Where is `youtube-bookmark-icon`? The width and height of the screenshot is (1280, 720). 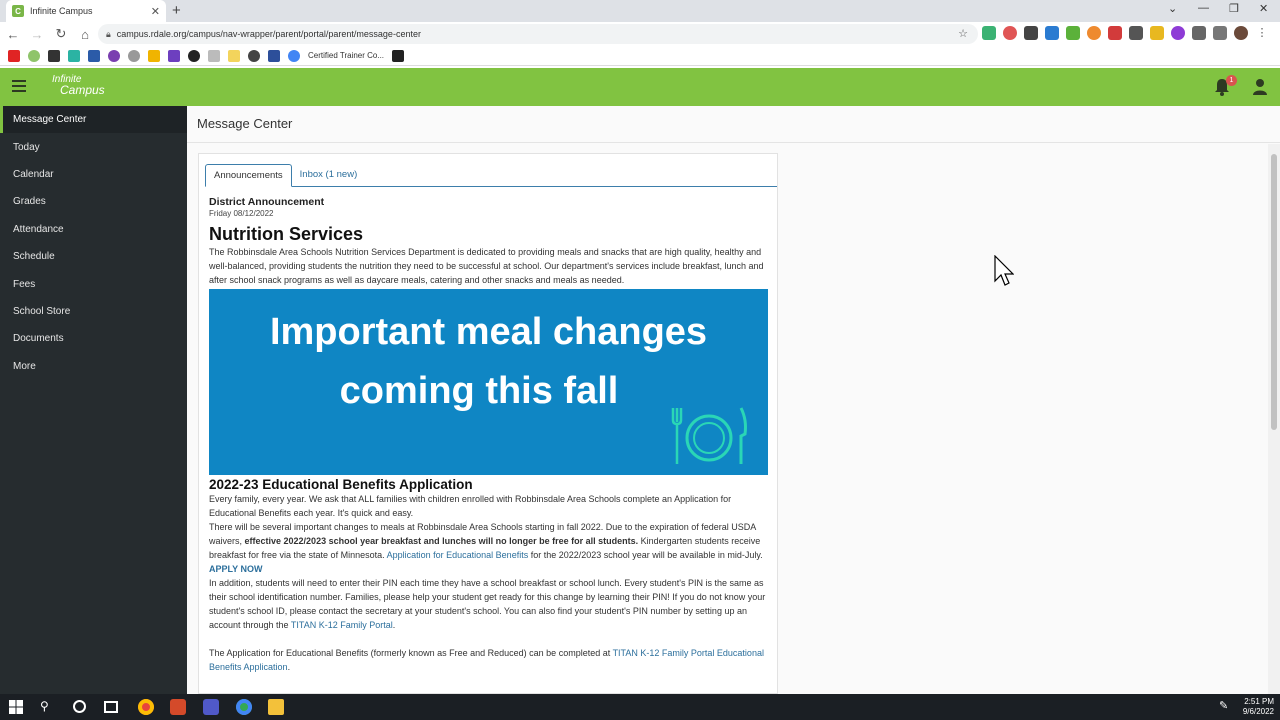 youtube-bookmark-icon is located at coordinates (14, 55).